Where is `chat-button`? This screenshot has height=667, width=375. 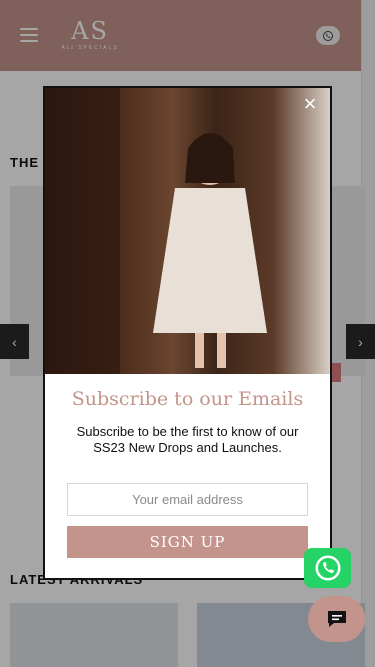
chat-button is located at coordinates (336, 619).